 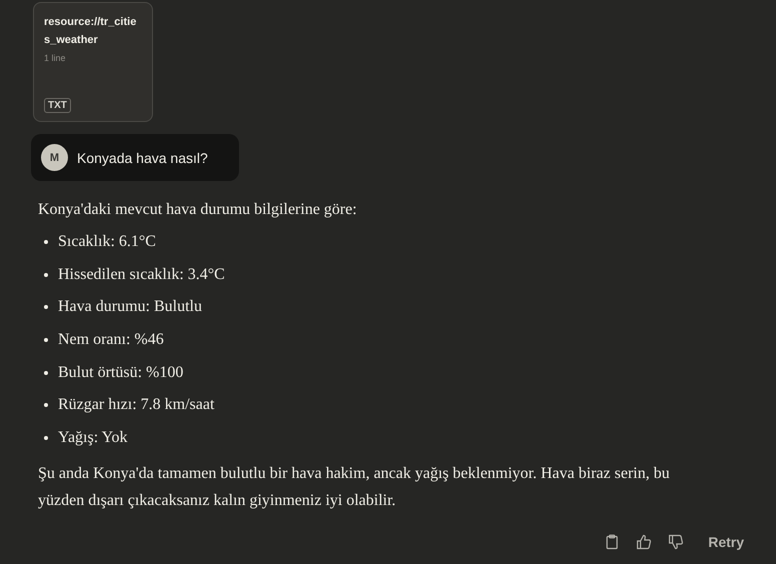 I want to click on attachment-card: resource://tr_cities_weather 1 line TXT, so click(x=93, y=62).